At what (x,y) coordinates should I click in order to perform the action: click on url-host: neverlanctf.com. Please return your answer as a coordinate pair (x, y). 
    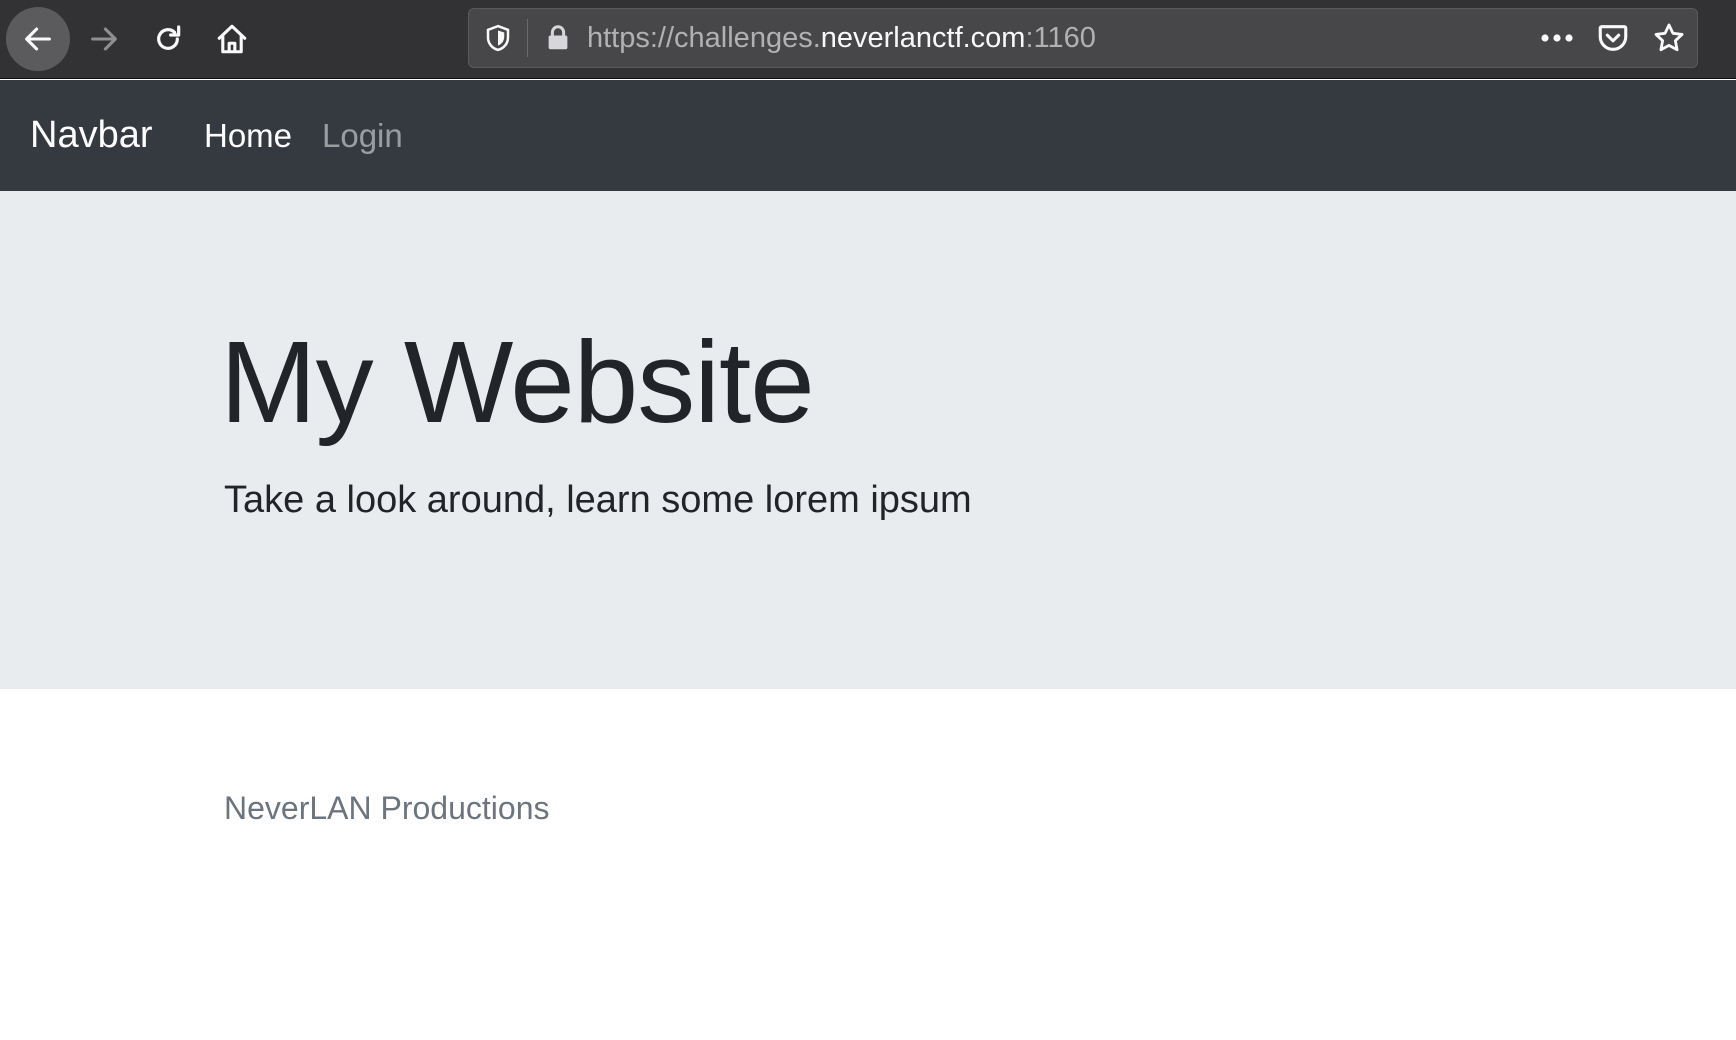
    Looking at the image, I should click on (923, 38).